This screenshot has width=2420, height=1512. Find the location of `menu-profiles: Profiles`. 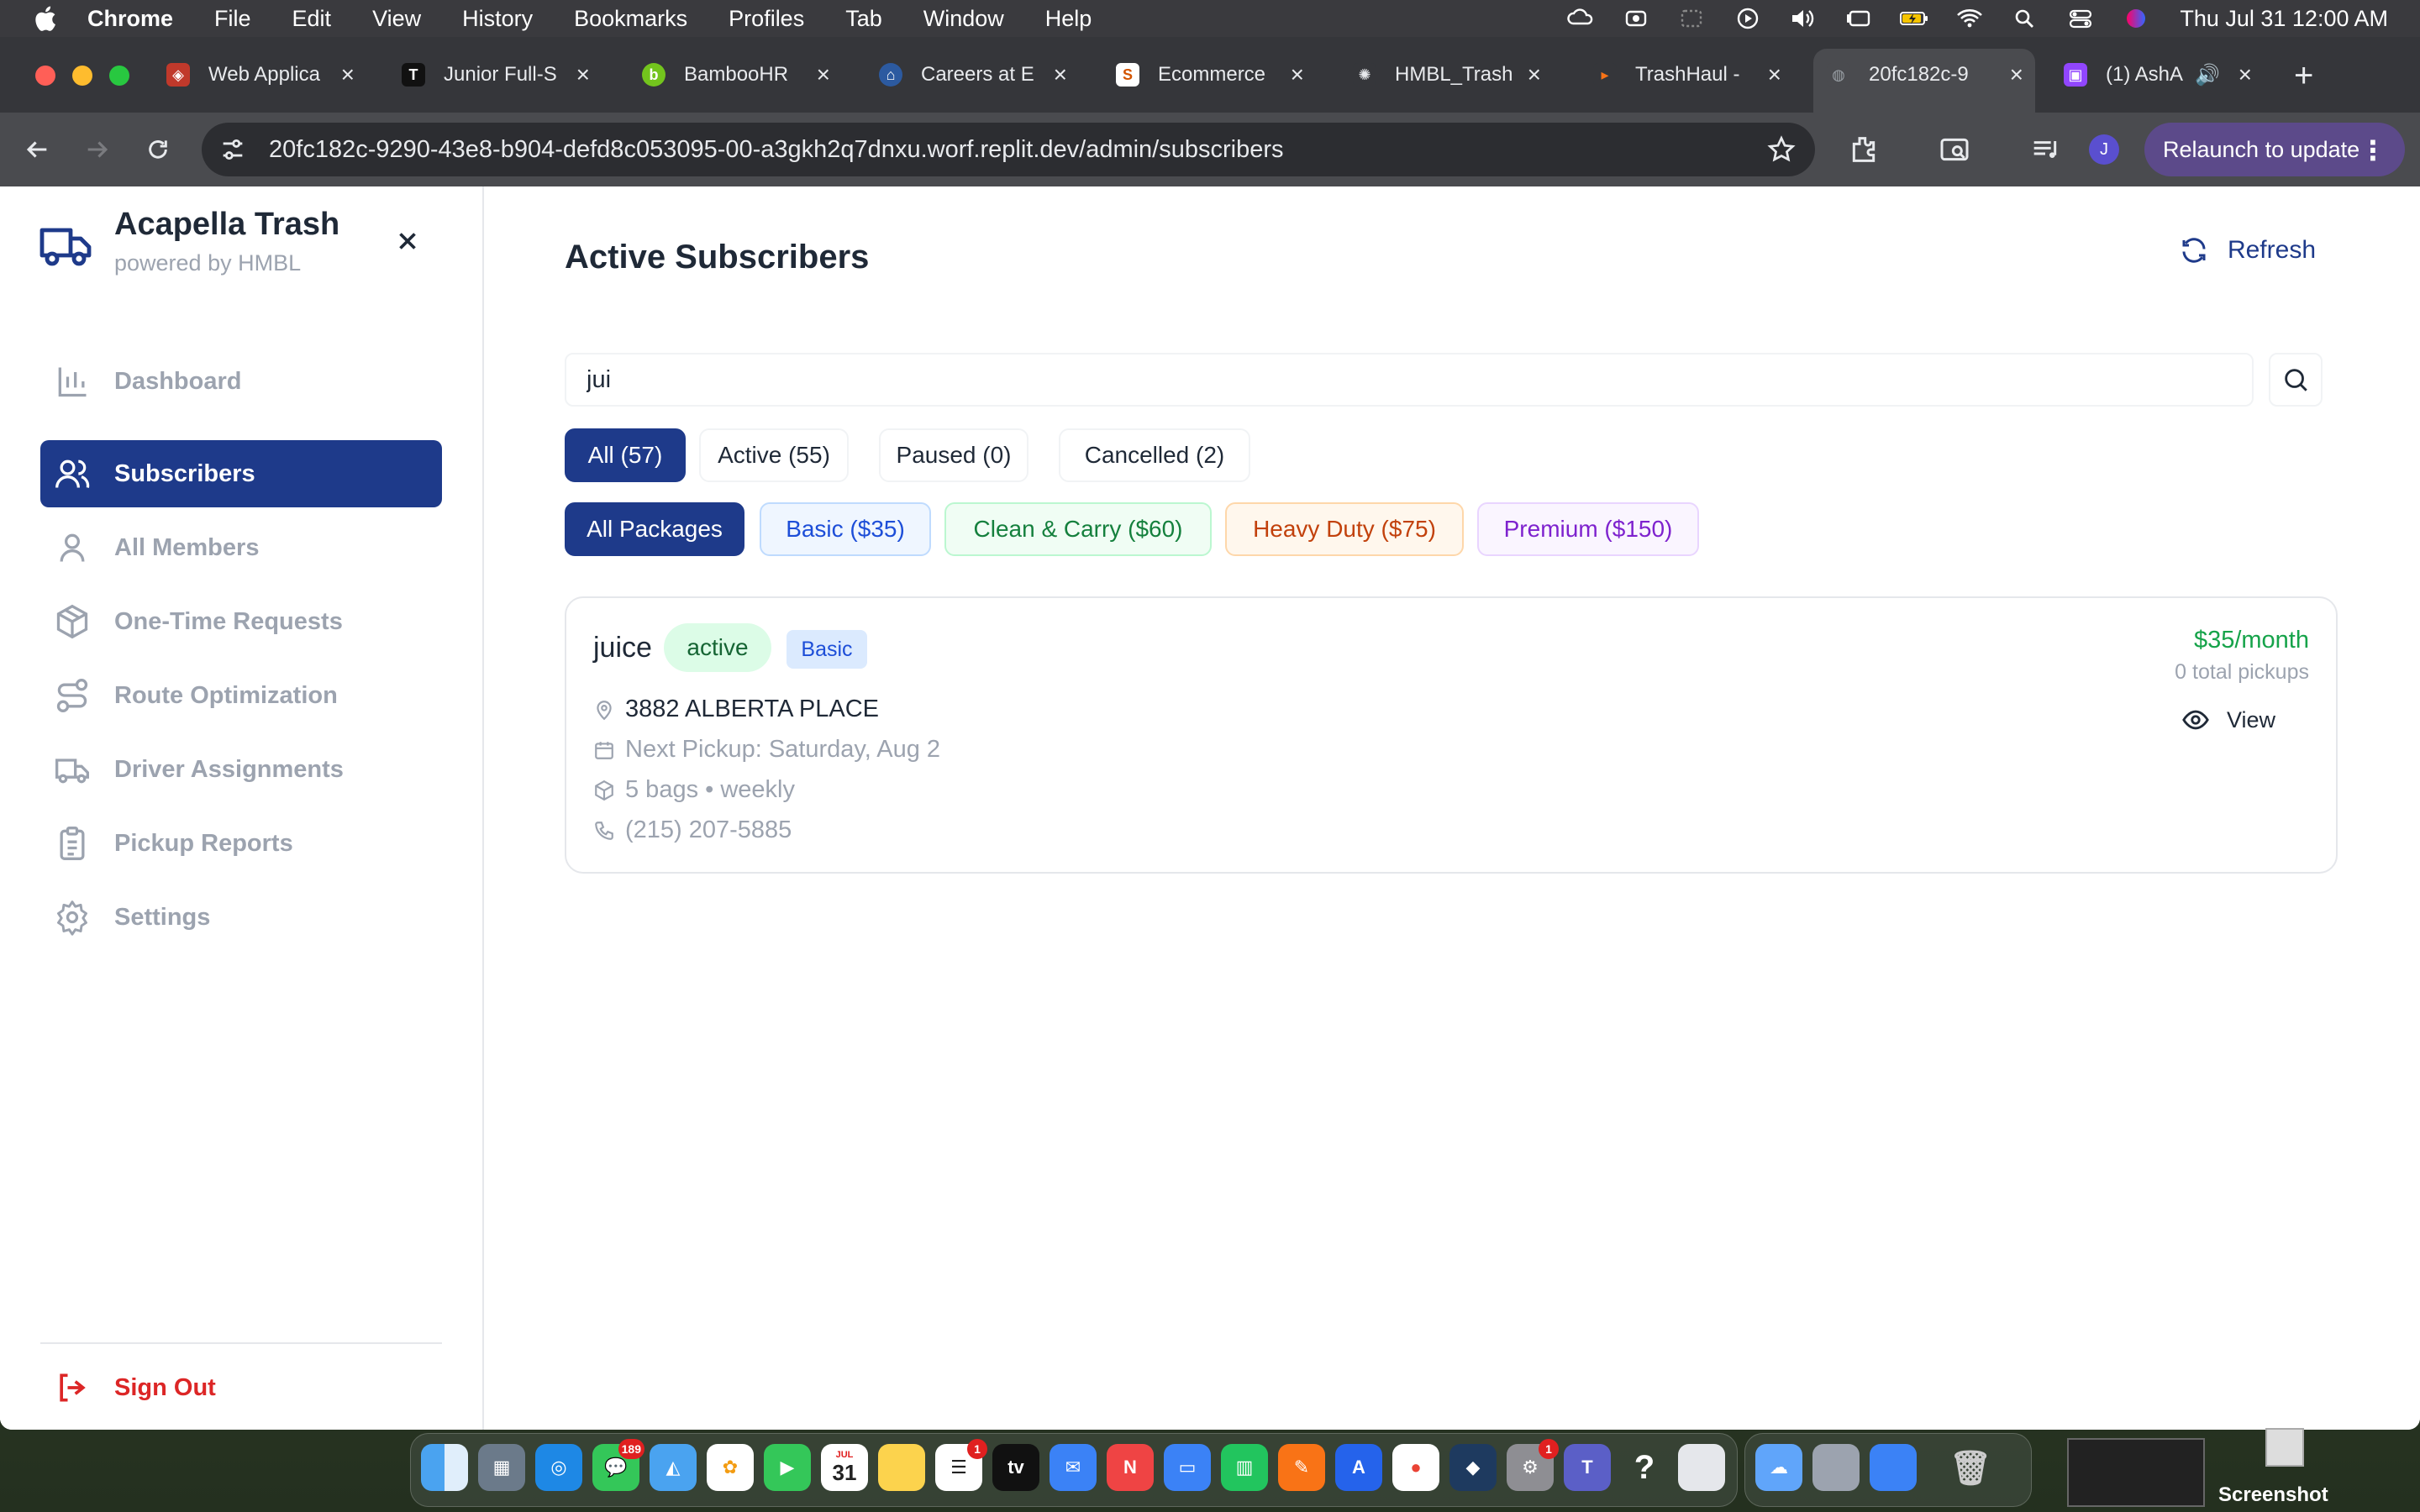

menu-profiles: Profiles is located at coordinates (766, 19).